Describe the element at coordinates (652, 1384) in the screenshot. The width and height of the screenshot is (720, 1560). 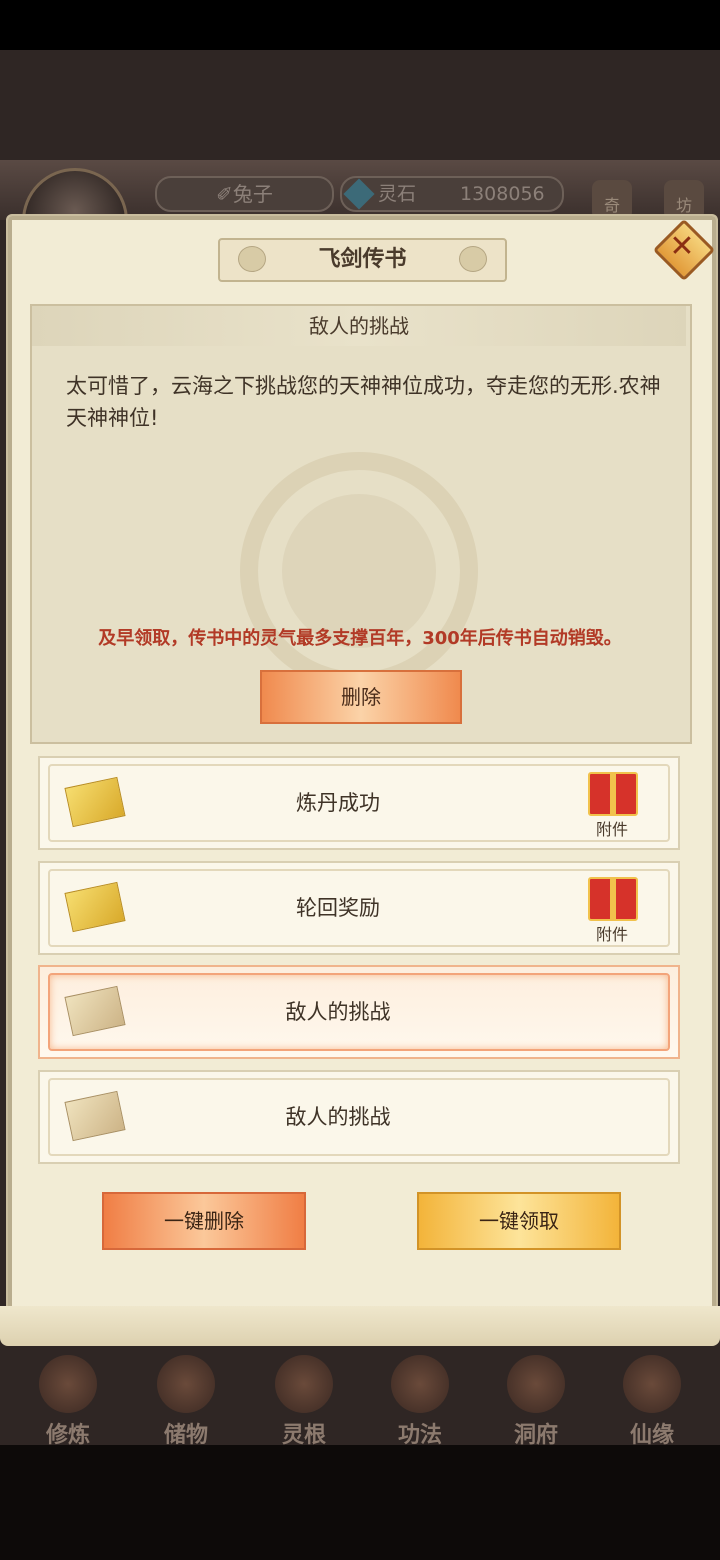
I see `immortal-fate-icon` at that location.